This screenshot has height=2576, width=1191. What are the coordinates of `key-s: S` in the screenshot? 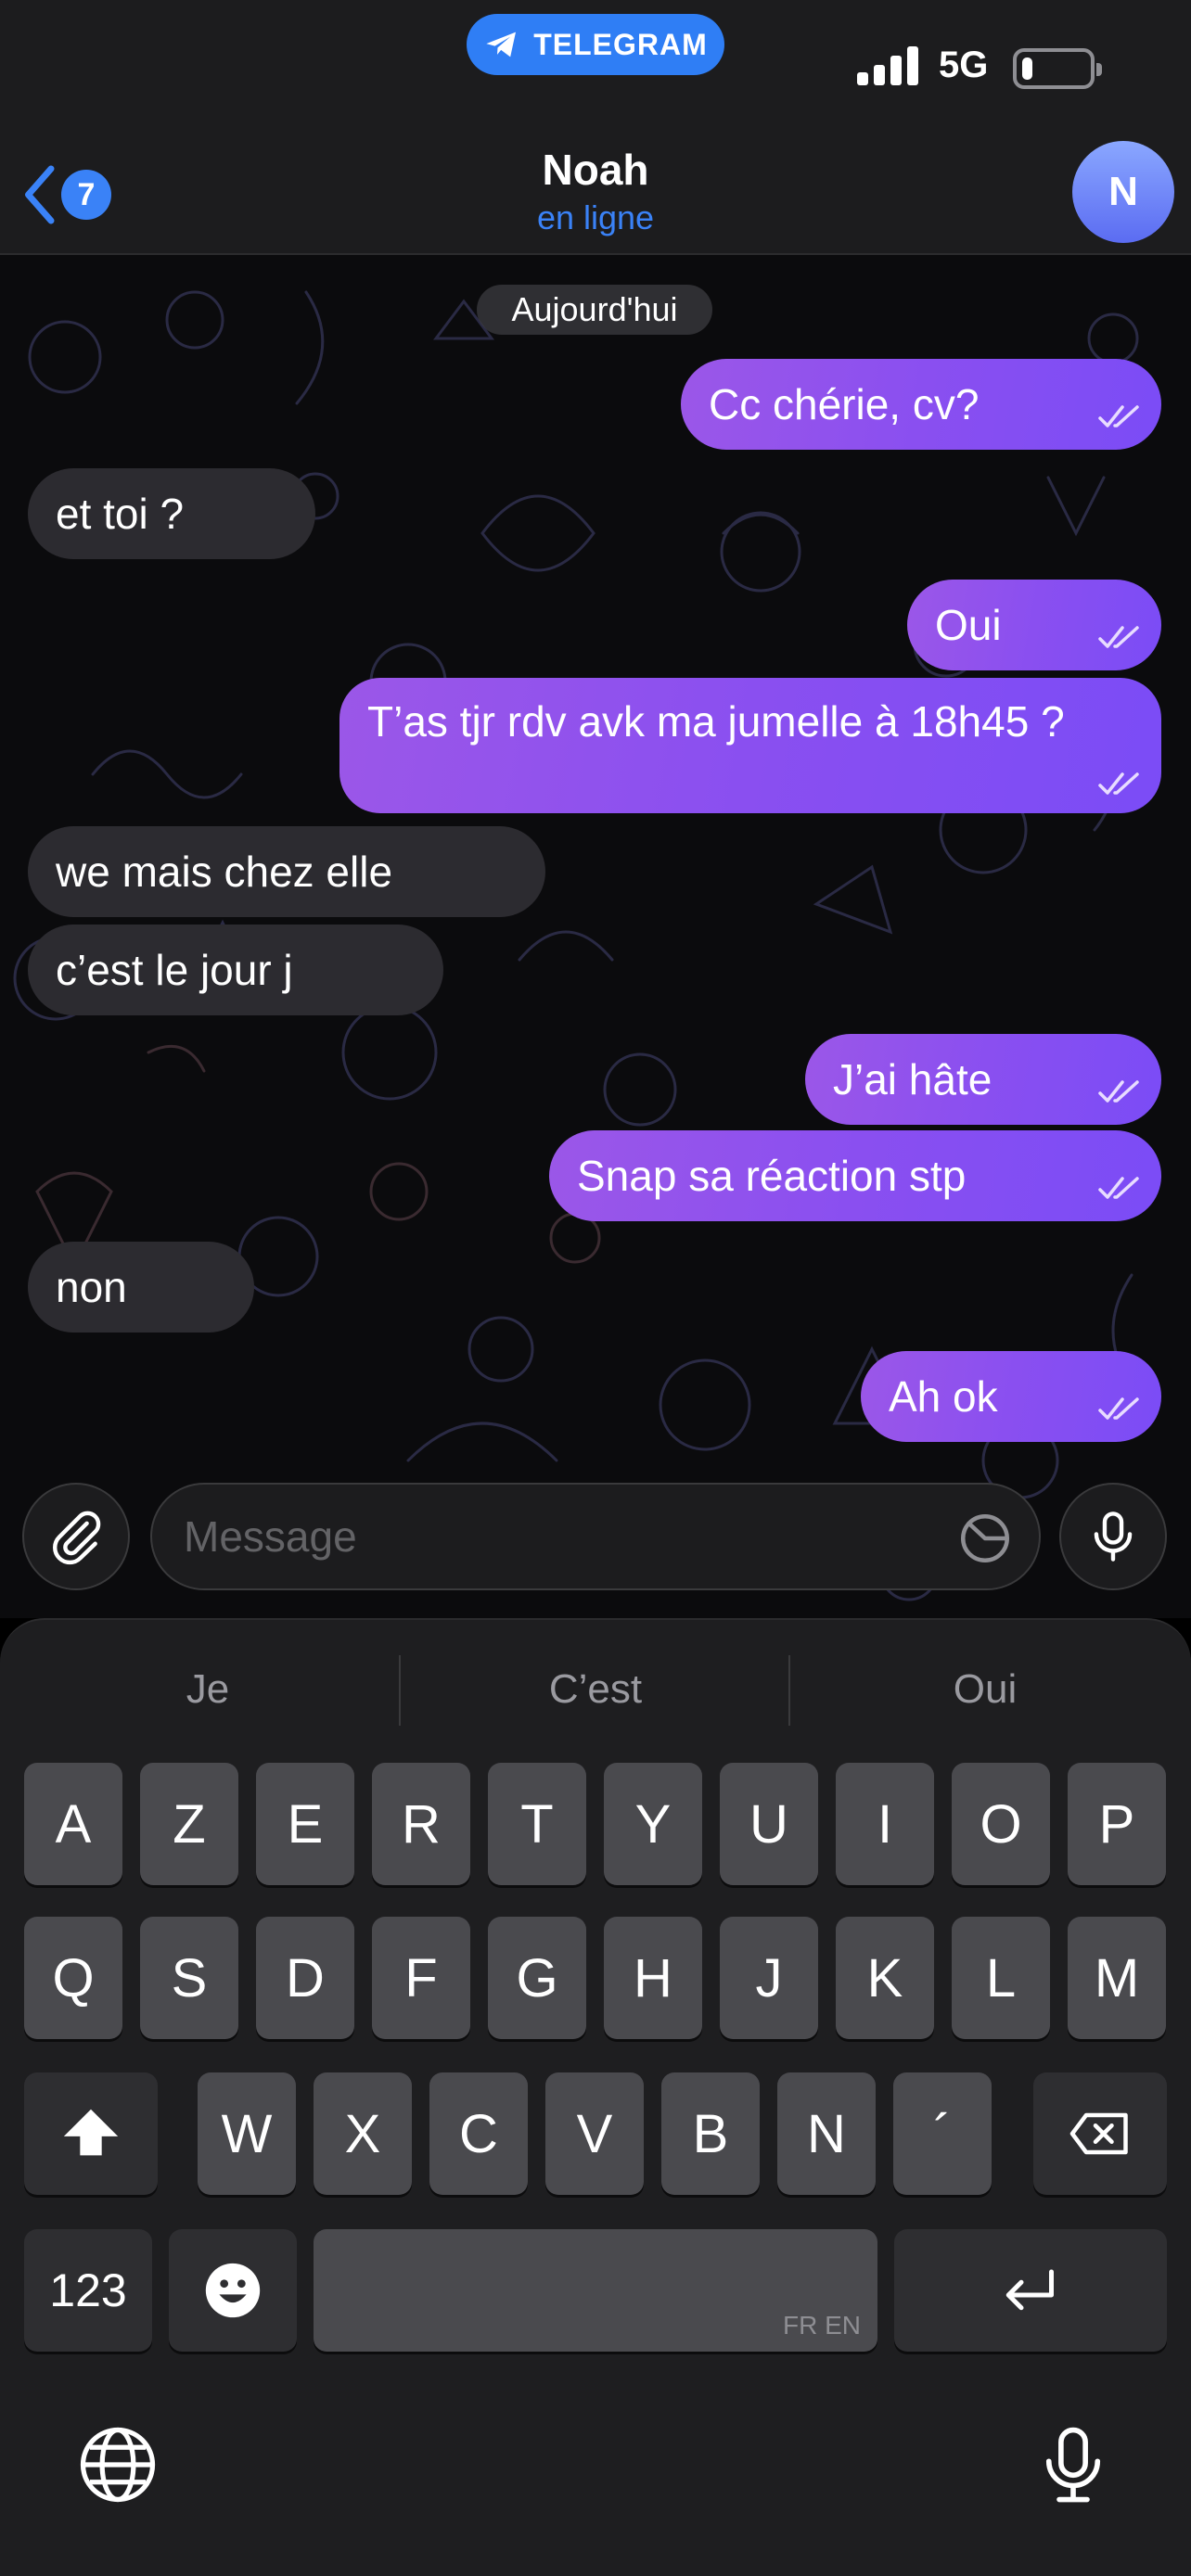 It's located at (189, 1978).